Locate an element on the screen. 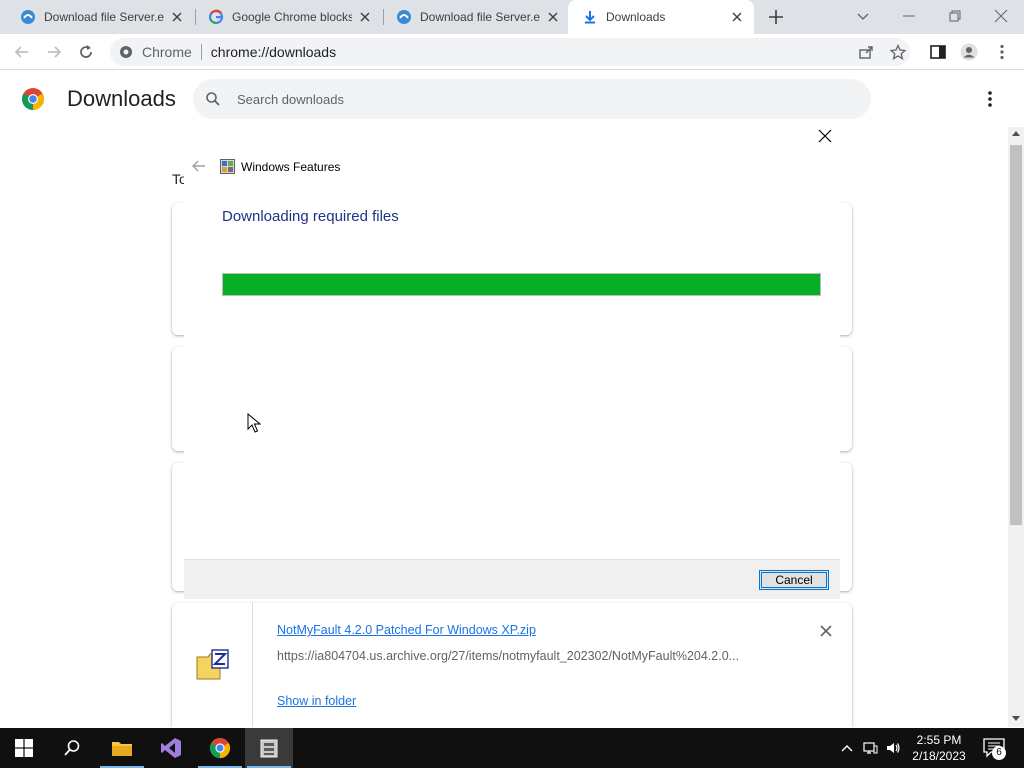 This screenshot has width=1024, height=768. bookmark-star-icon is located at coordinates (898, 52).